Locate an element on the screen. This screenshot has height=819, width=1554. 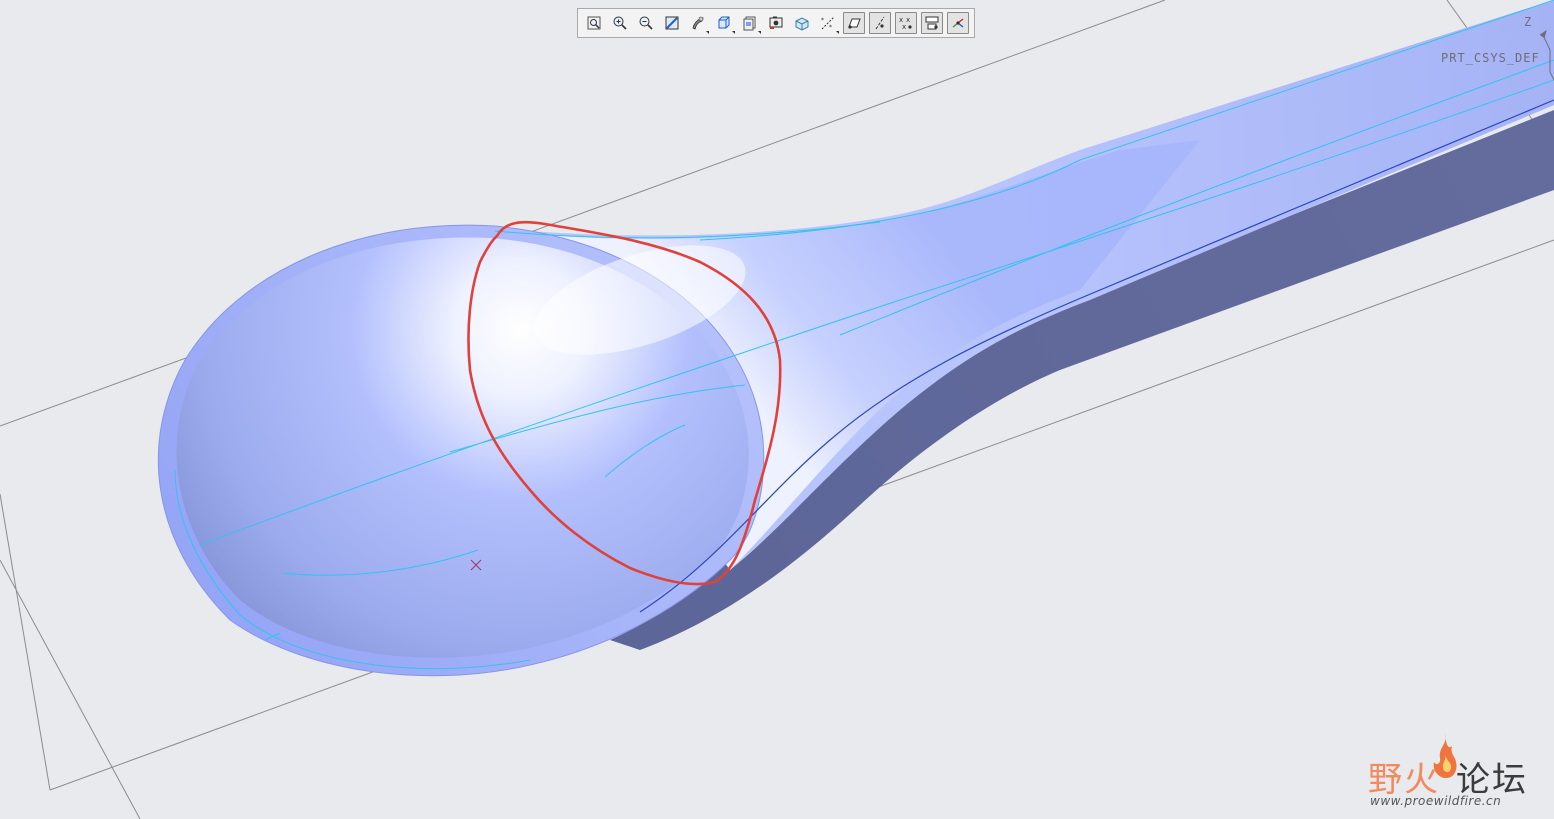
display-style-button is located at coordinates (698, 23).